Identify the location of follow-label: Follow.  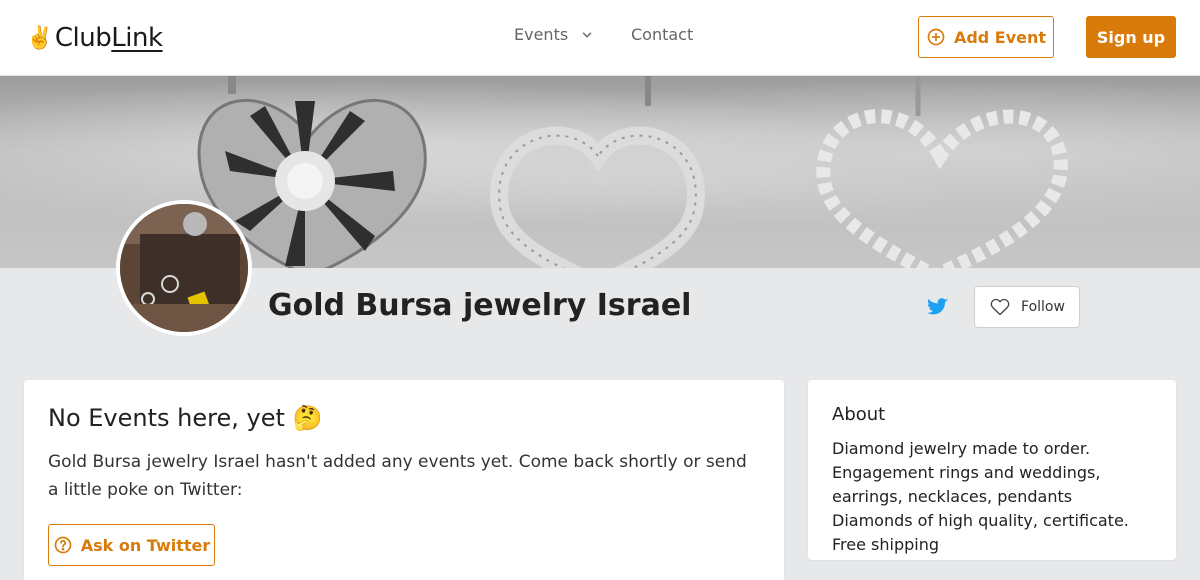
(1043, 307).